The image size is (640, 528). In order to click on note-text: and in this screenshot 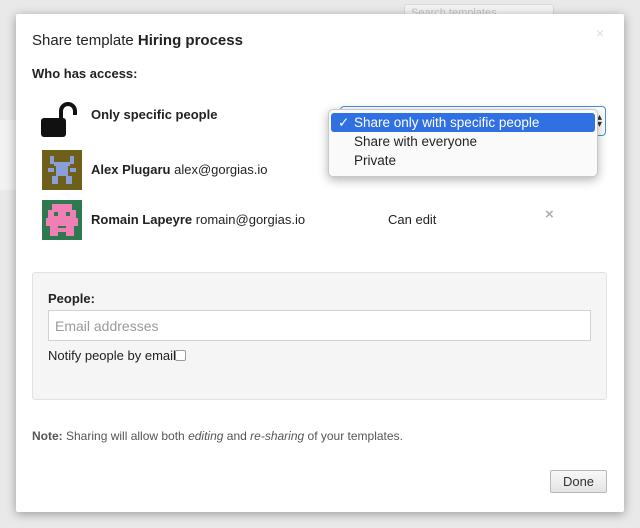, I will do `click(237, 436)`.